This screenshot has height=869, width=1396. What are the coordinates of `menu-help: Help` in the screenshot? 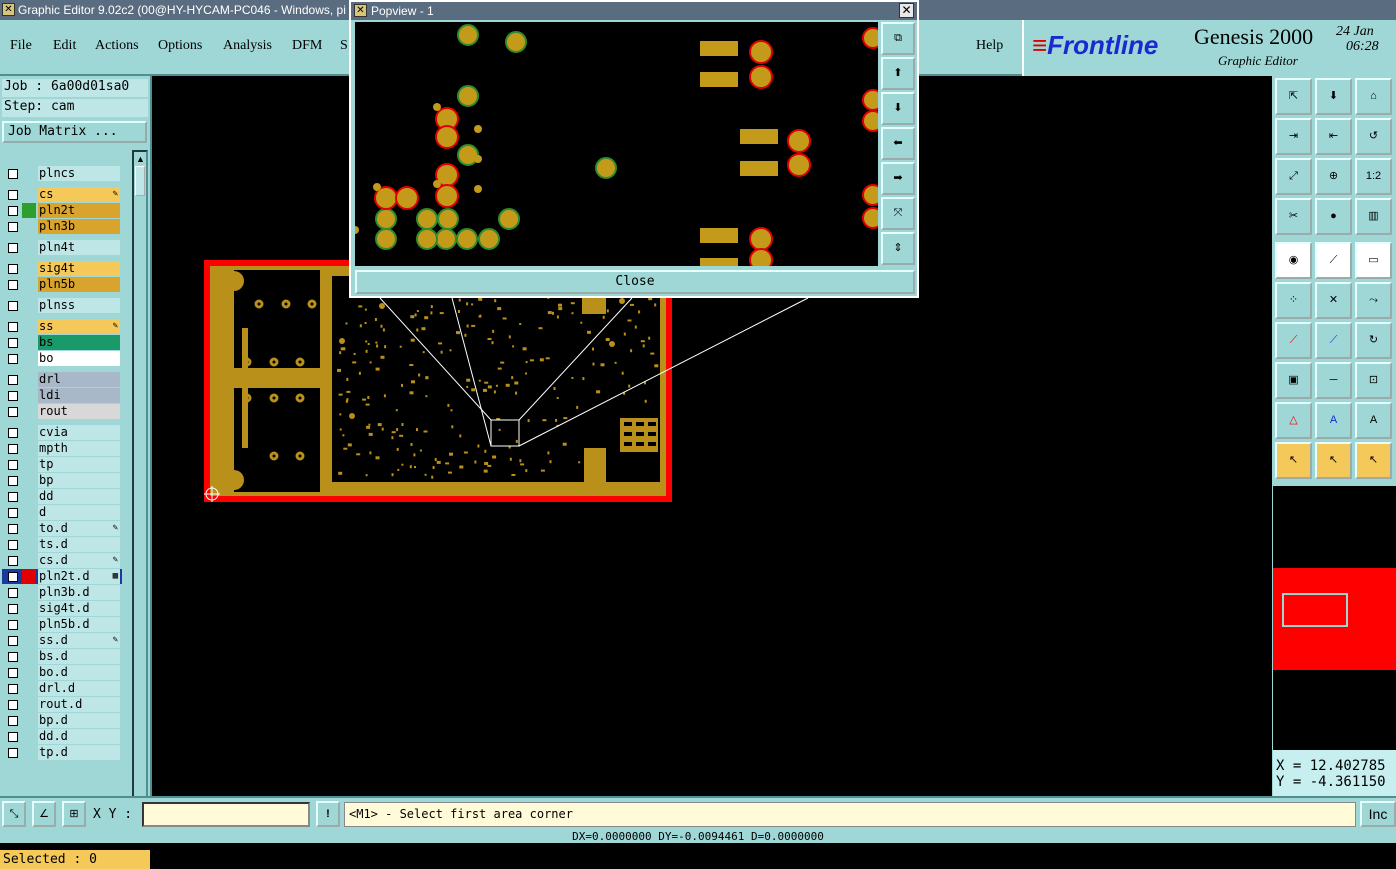 It's located at (989, 46).